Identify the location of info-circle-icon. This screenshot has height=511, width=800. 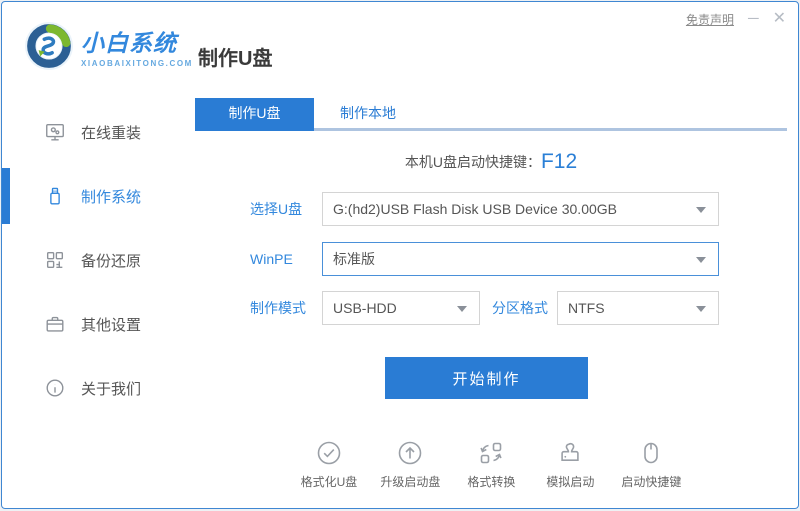
(55, 388).